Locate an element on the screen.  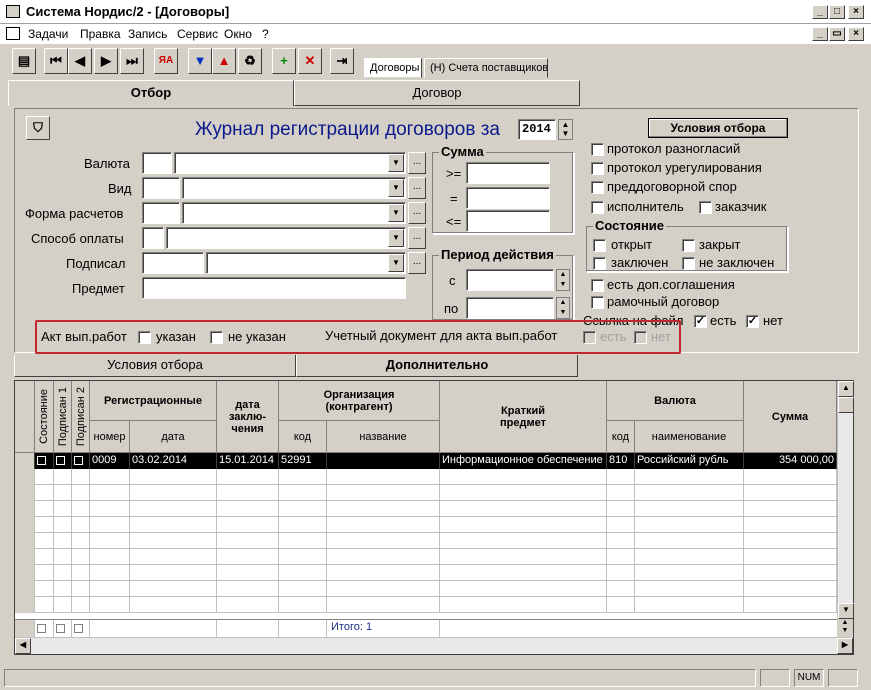
type-combo: ▼ is located at coordinates (294, 188).